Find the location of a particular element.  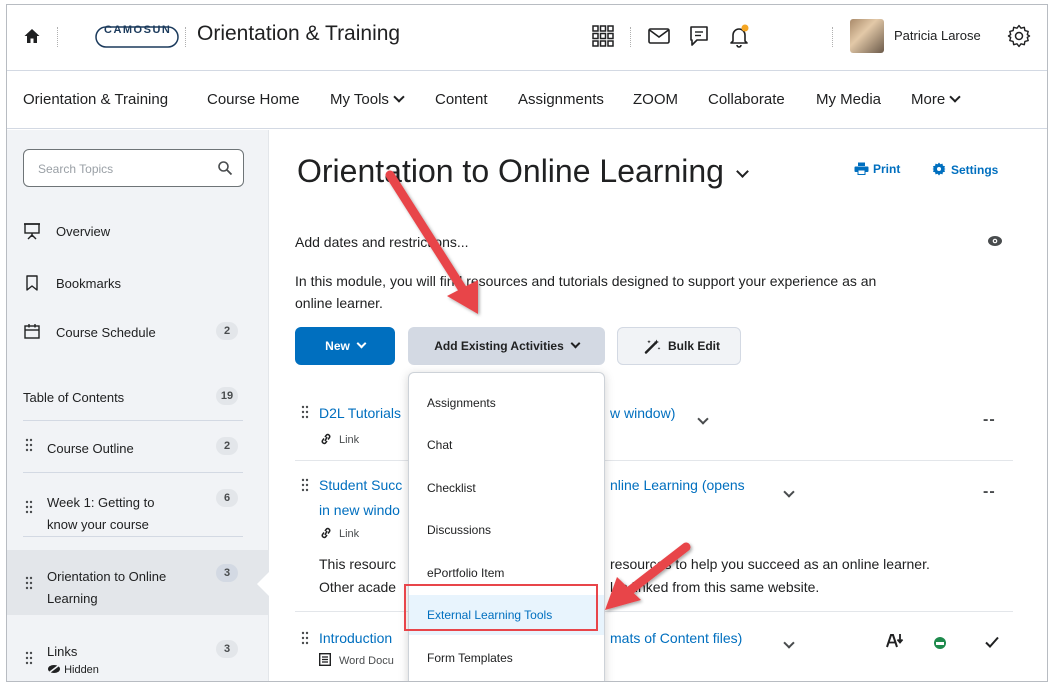

menu-item-chat: Chat is located at coordinates (506, 445).